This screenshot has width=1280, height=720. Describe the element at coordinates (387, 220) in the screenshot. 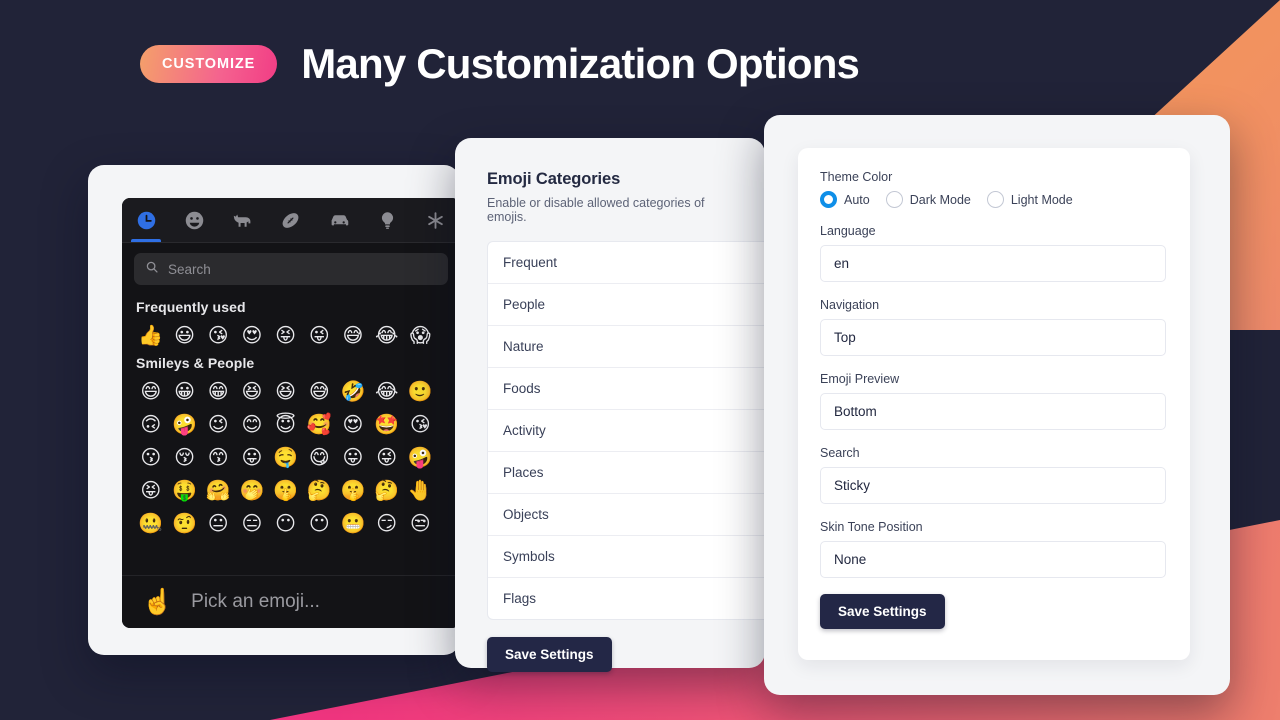

I see `tab-objects` at that location.